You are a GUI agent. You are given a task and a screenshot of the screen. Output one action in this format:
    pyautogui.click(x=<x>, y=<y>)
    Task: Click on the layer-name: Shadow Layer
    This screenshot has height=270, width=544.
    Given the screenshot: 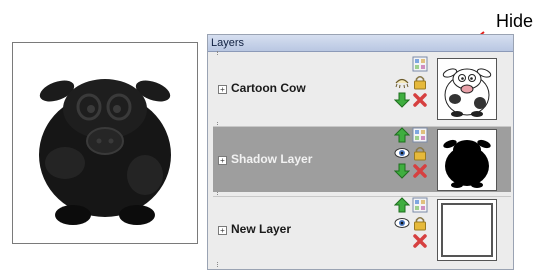 What is the action you would take?
    pyautogui.click(x=272, y=159)
    